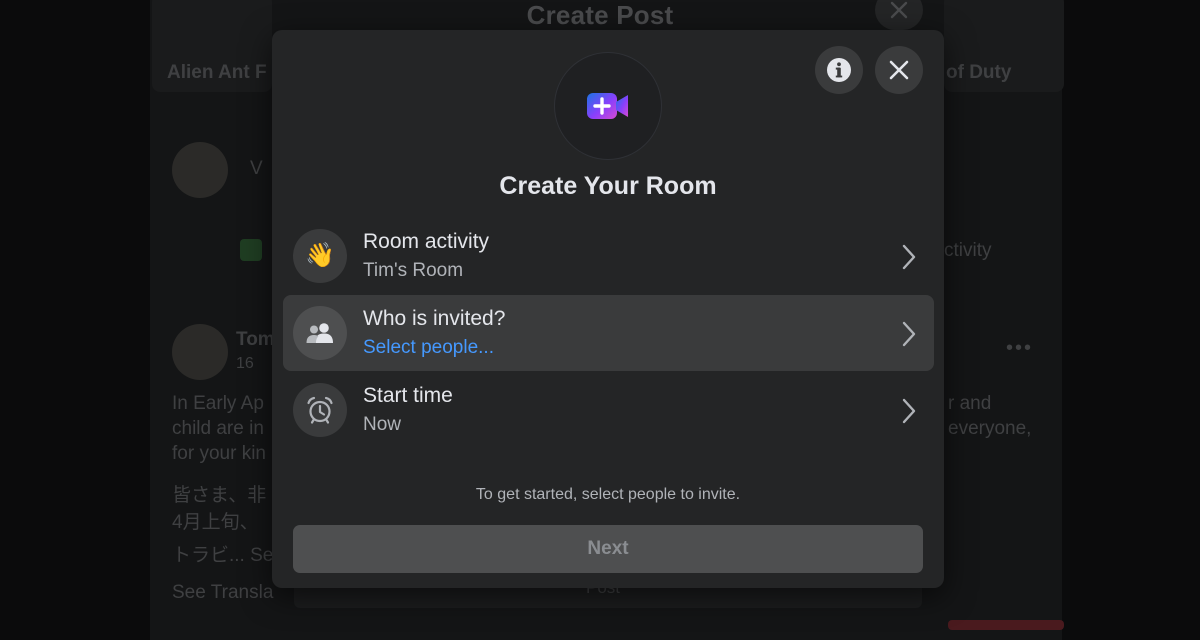 The image size is (1200, 640). Describe the element at coordinates (320, 410) in the screenshot. I see `alarm-clock-icon` at that location.